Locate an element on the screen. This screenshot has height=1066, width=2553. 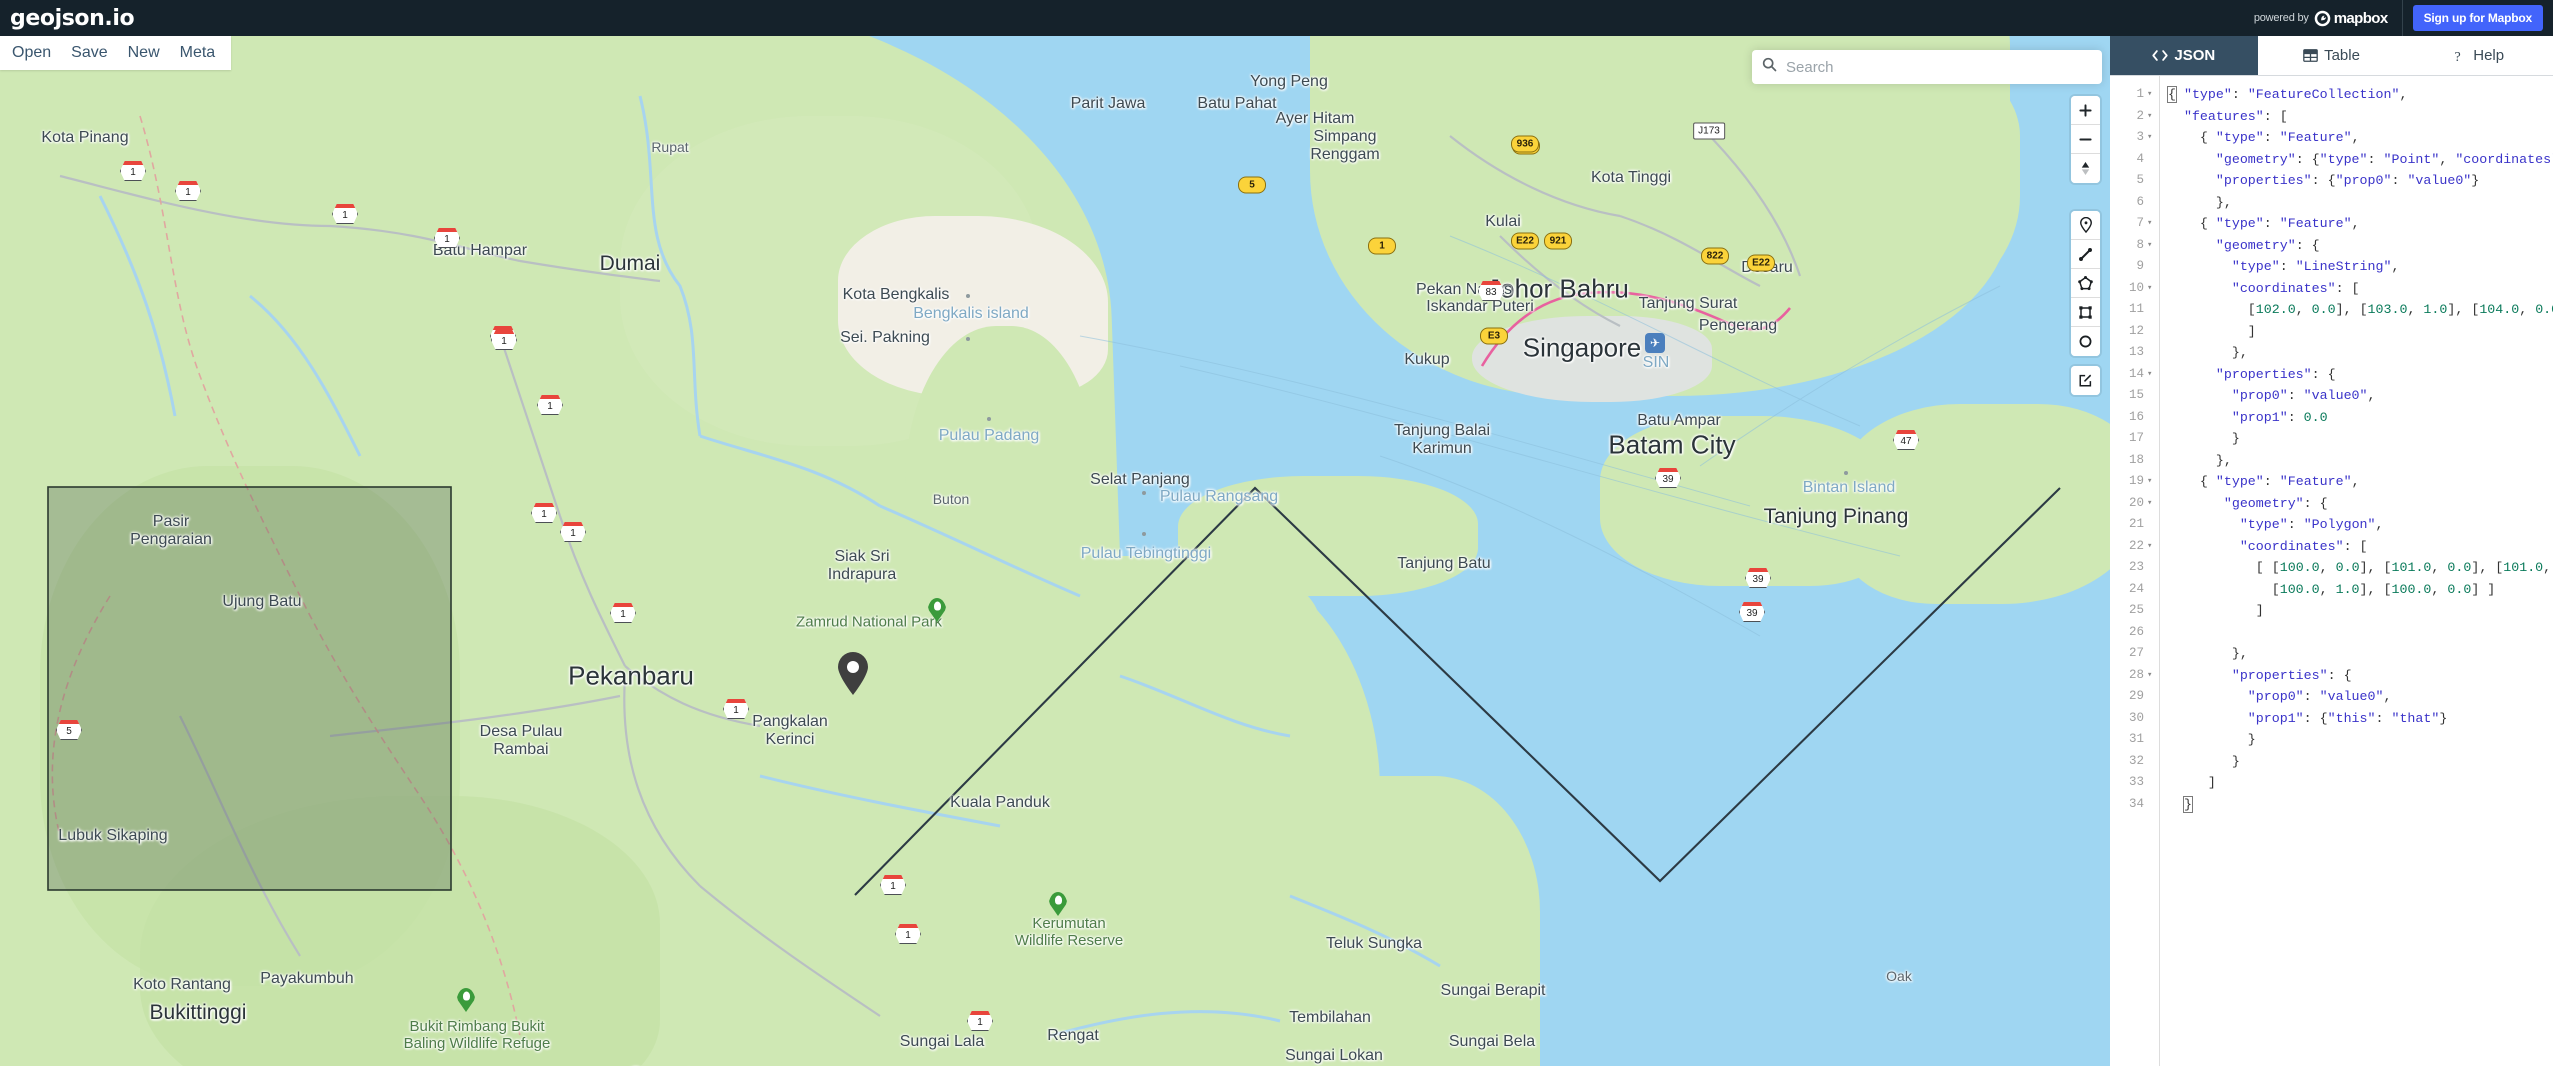
zoom-out-button is located at coordinates (2085, 139).